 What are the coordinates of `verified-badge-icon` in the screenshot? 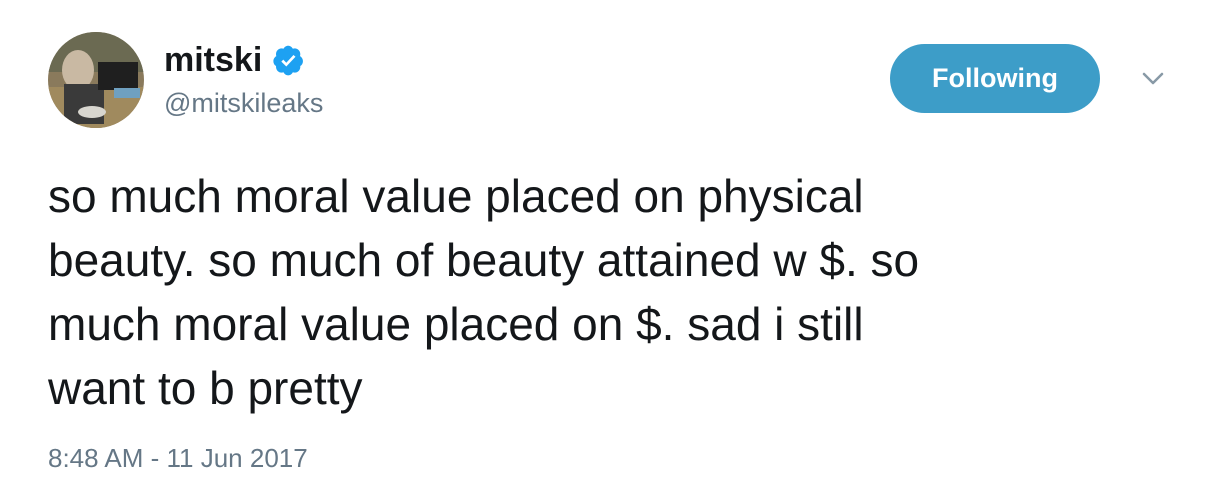 It's located at (288, 60).